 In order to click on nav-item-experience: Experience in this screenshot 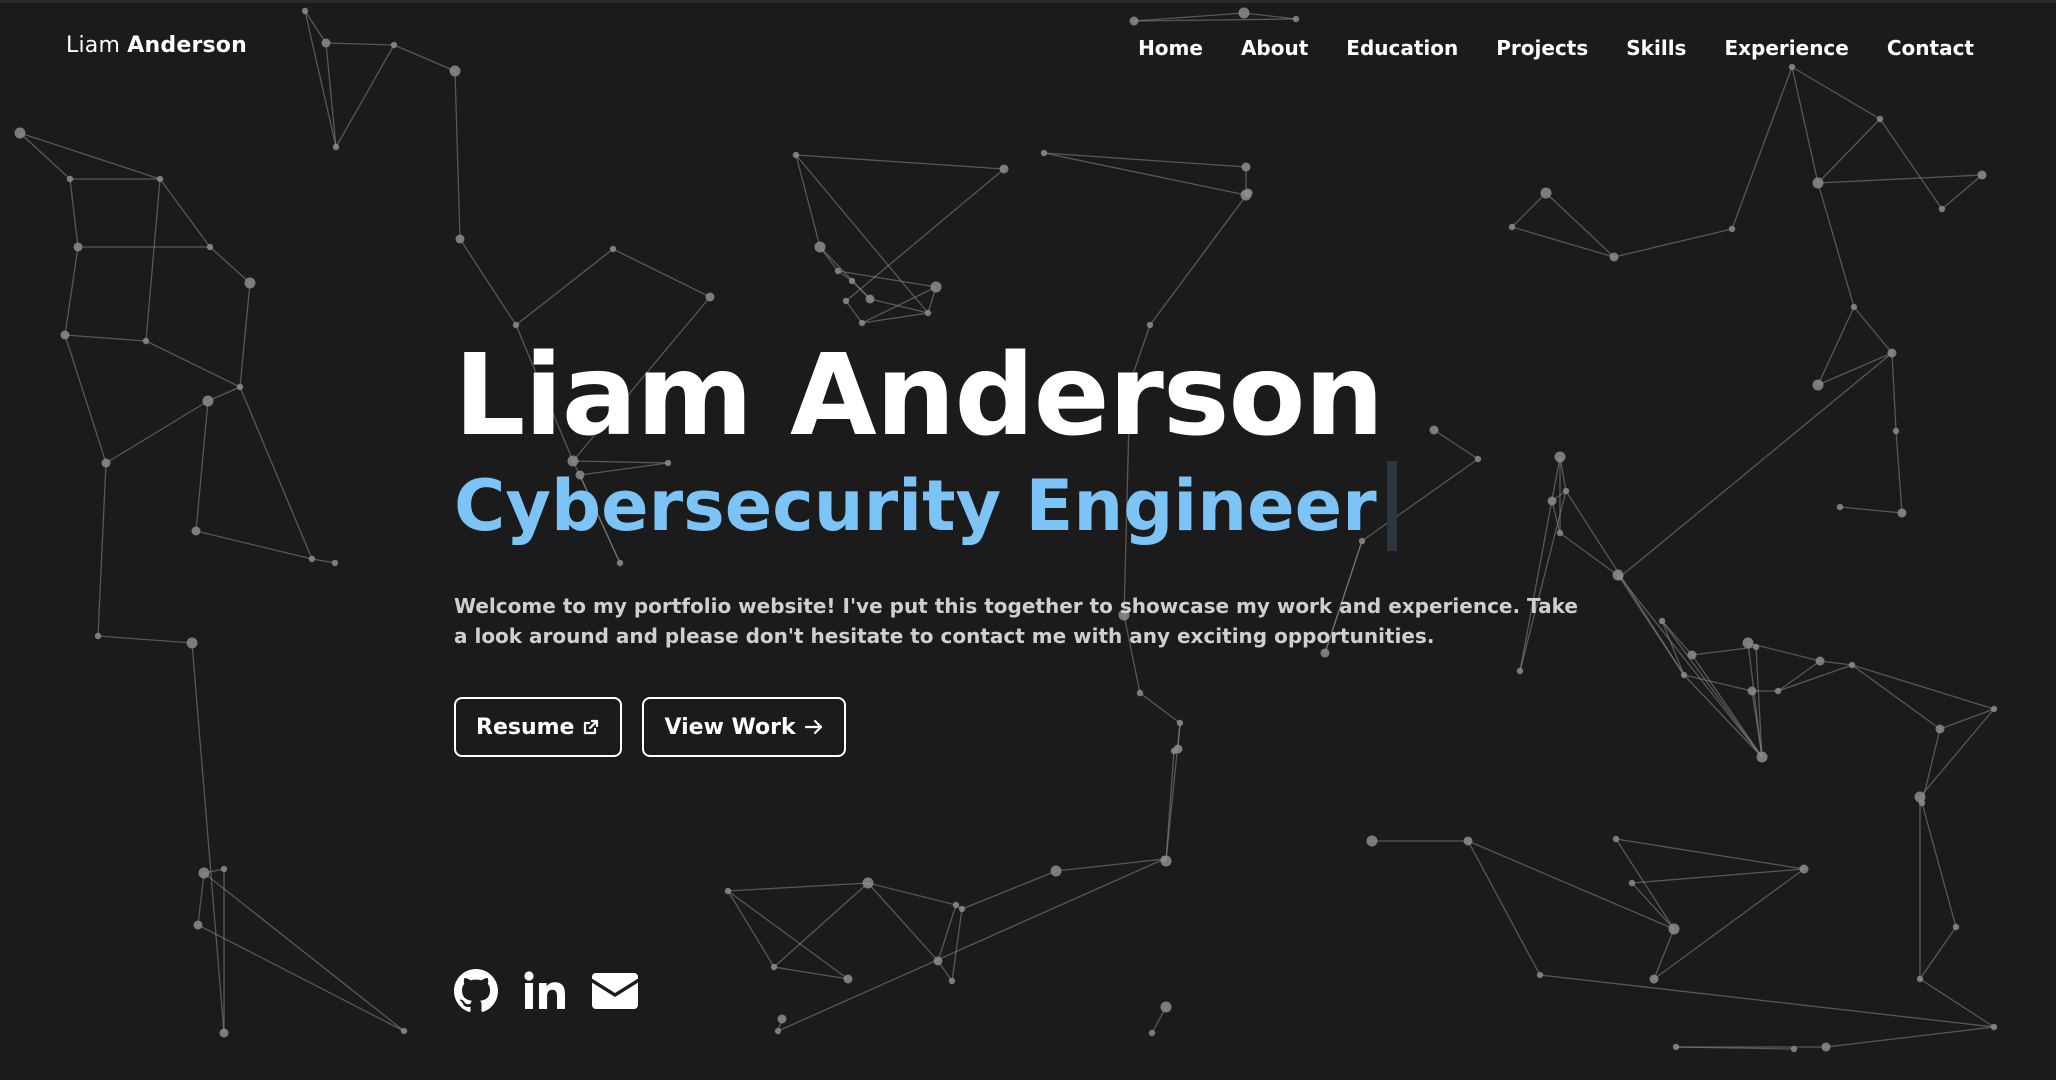, I will do `click(1786, 48)`.